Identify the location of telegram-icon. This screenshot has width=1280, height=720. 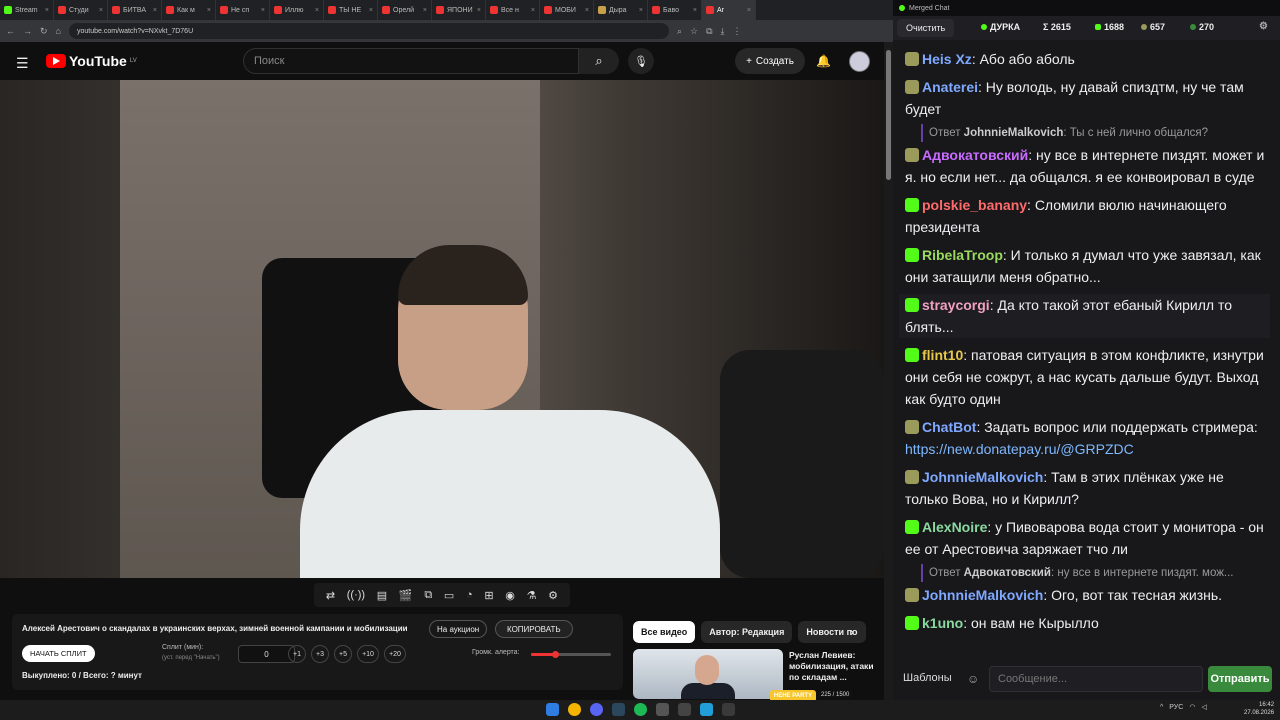
(706, 709).